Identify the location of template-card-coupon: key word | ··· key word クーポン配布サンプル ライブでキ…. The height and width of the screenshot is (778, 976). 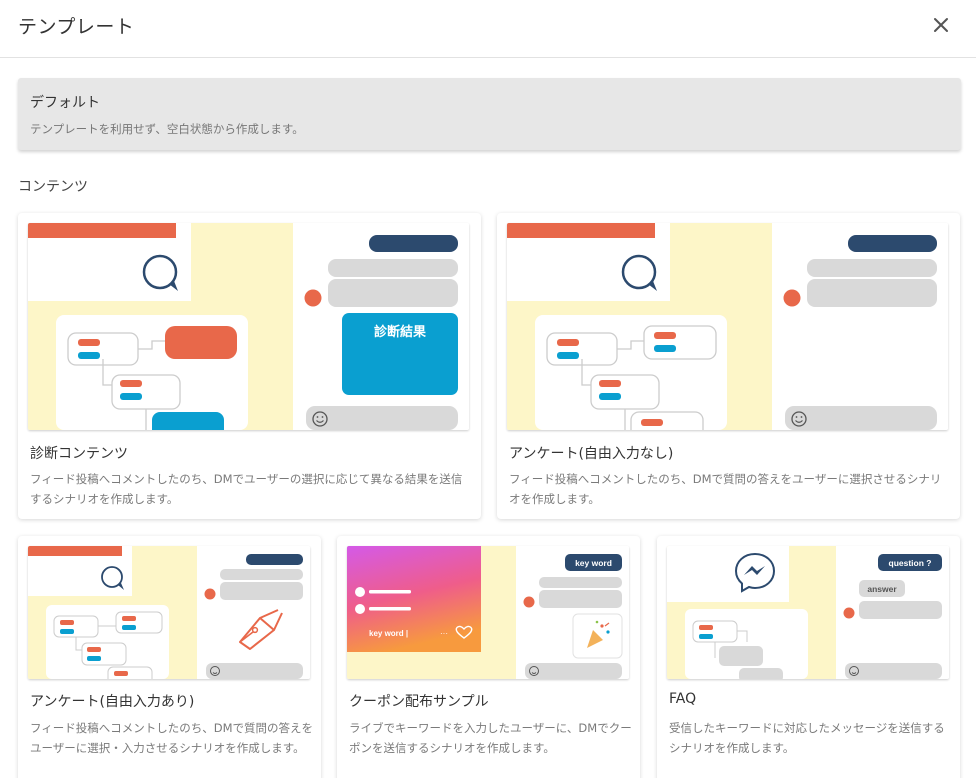
(488, 657).